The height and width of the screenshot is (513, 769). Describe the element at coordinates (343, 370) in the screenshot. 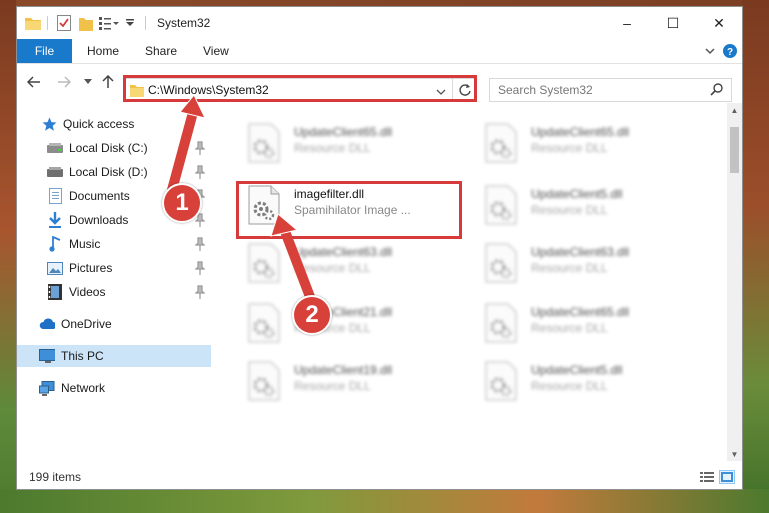

I see `file-name: UpdateClient19.dll` at that location.